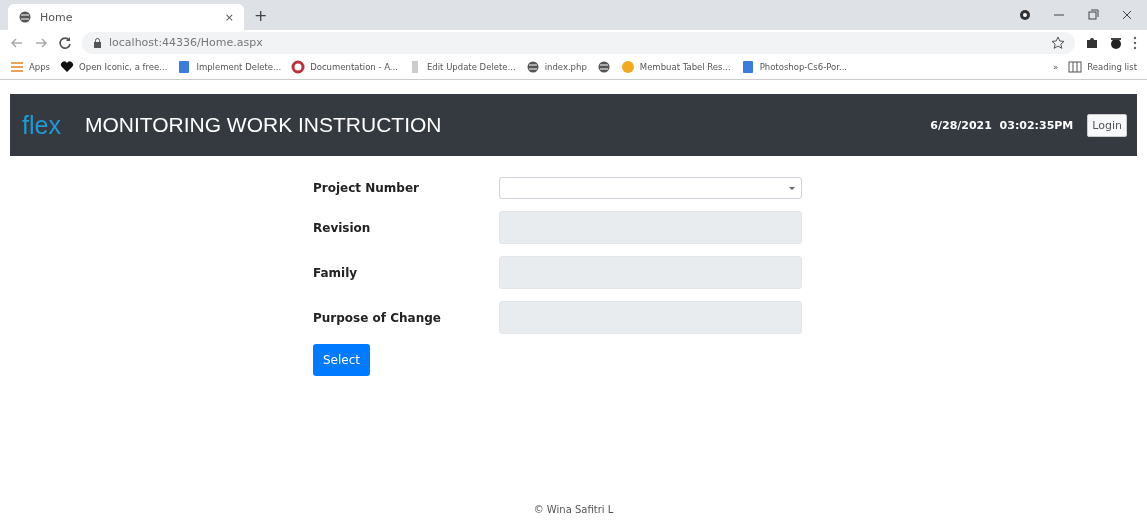  I want to click on app-title: MONITORING WORK INSTRUCTION, so click(263, 125).